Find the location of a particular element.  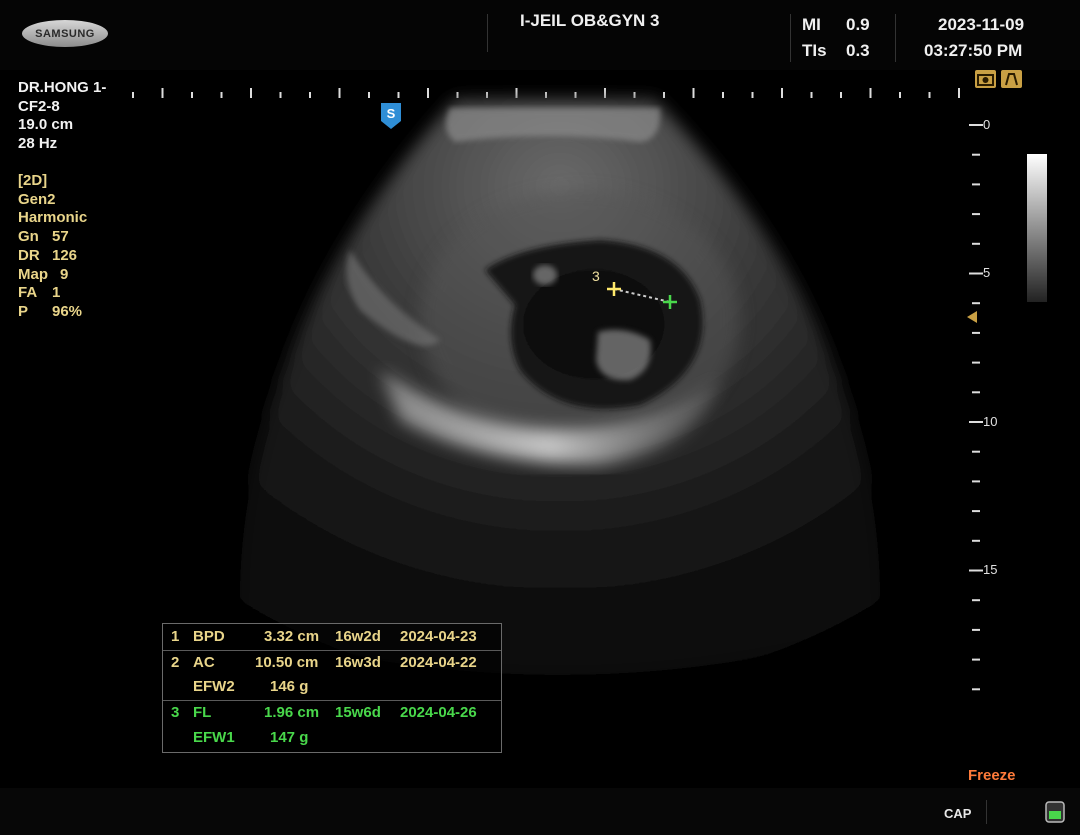

person-icon is located at coordinates (1011, 79).